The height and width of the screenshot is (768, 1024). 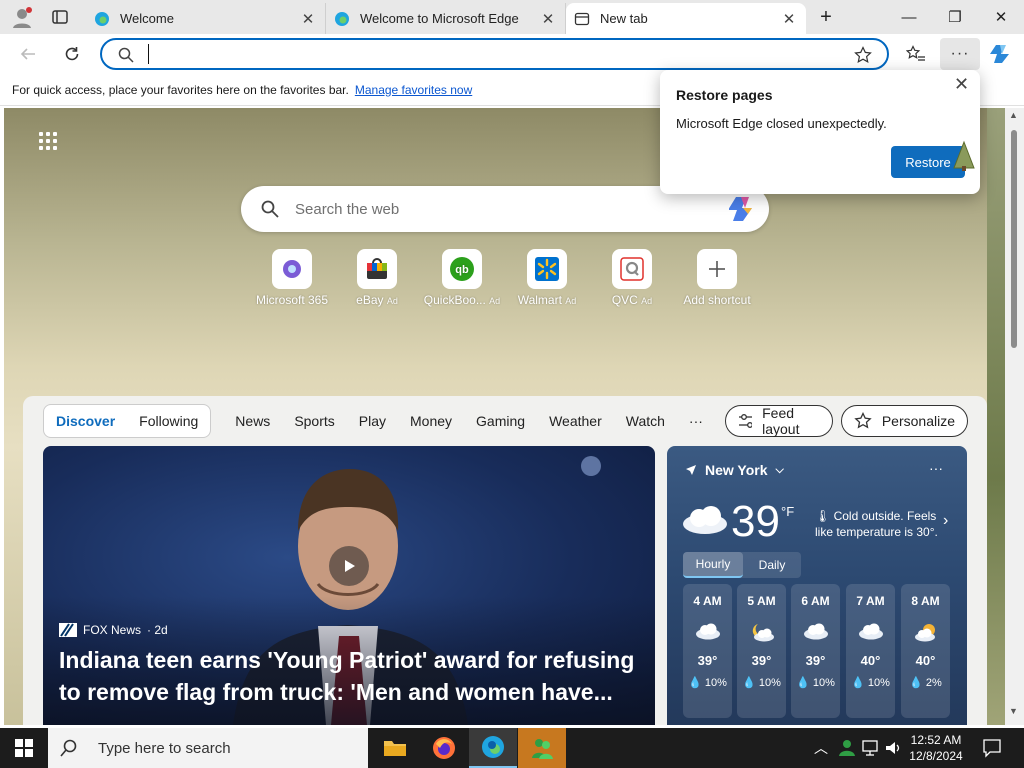 I want to click on feed-layout-button: Feed layout, so click(x=778, y=421).